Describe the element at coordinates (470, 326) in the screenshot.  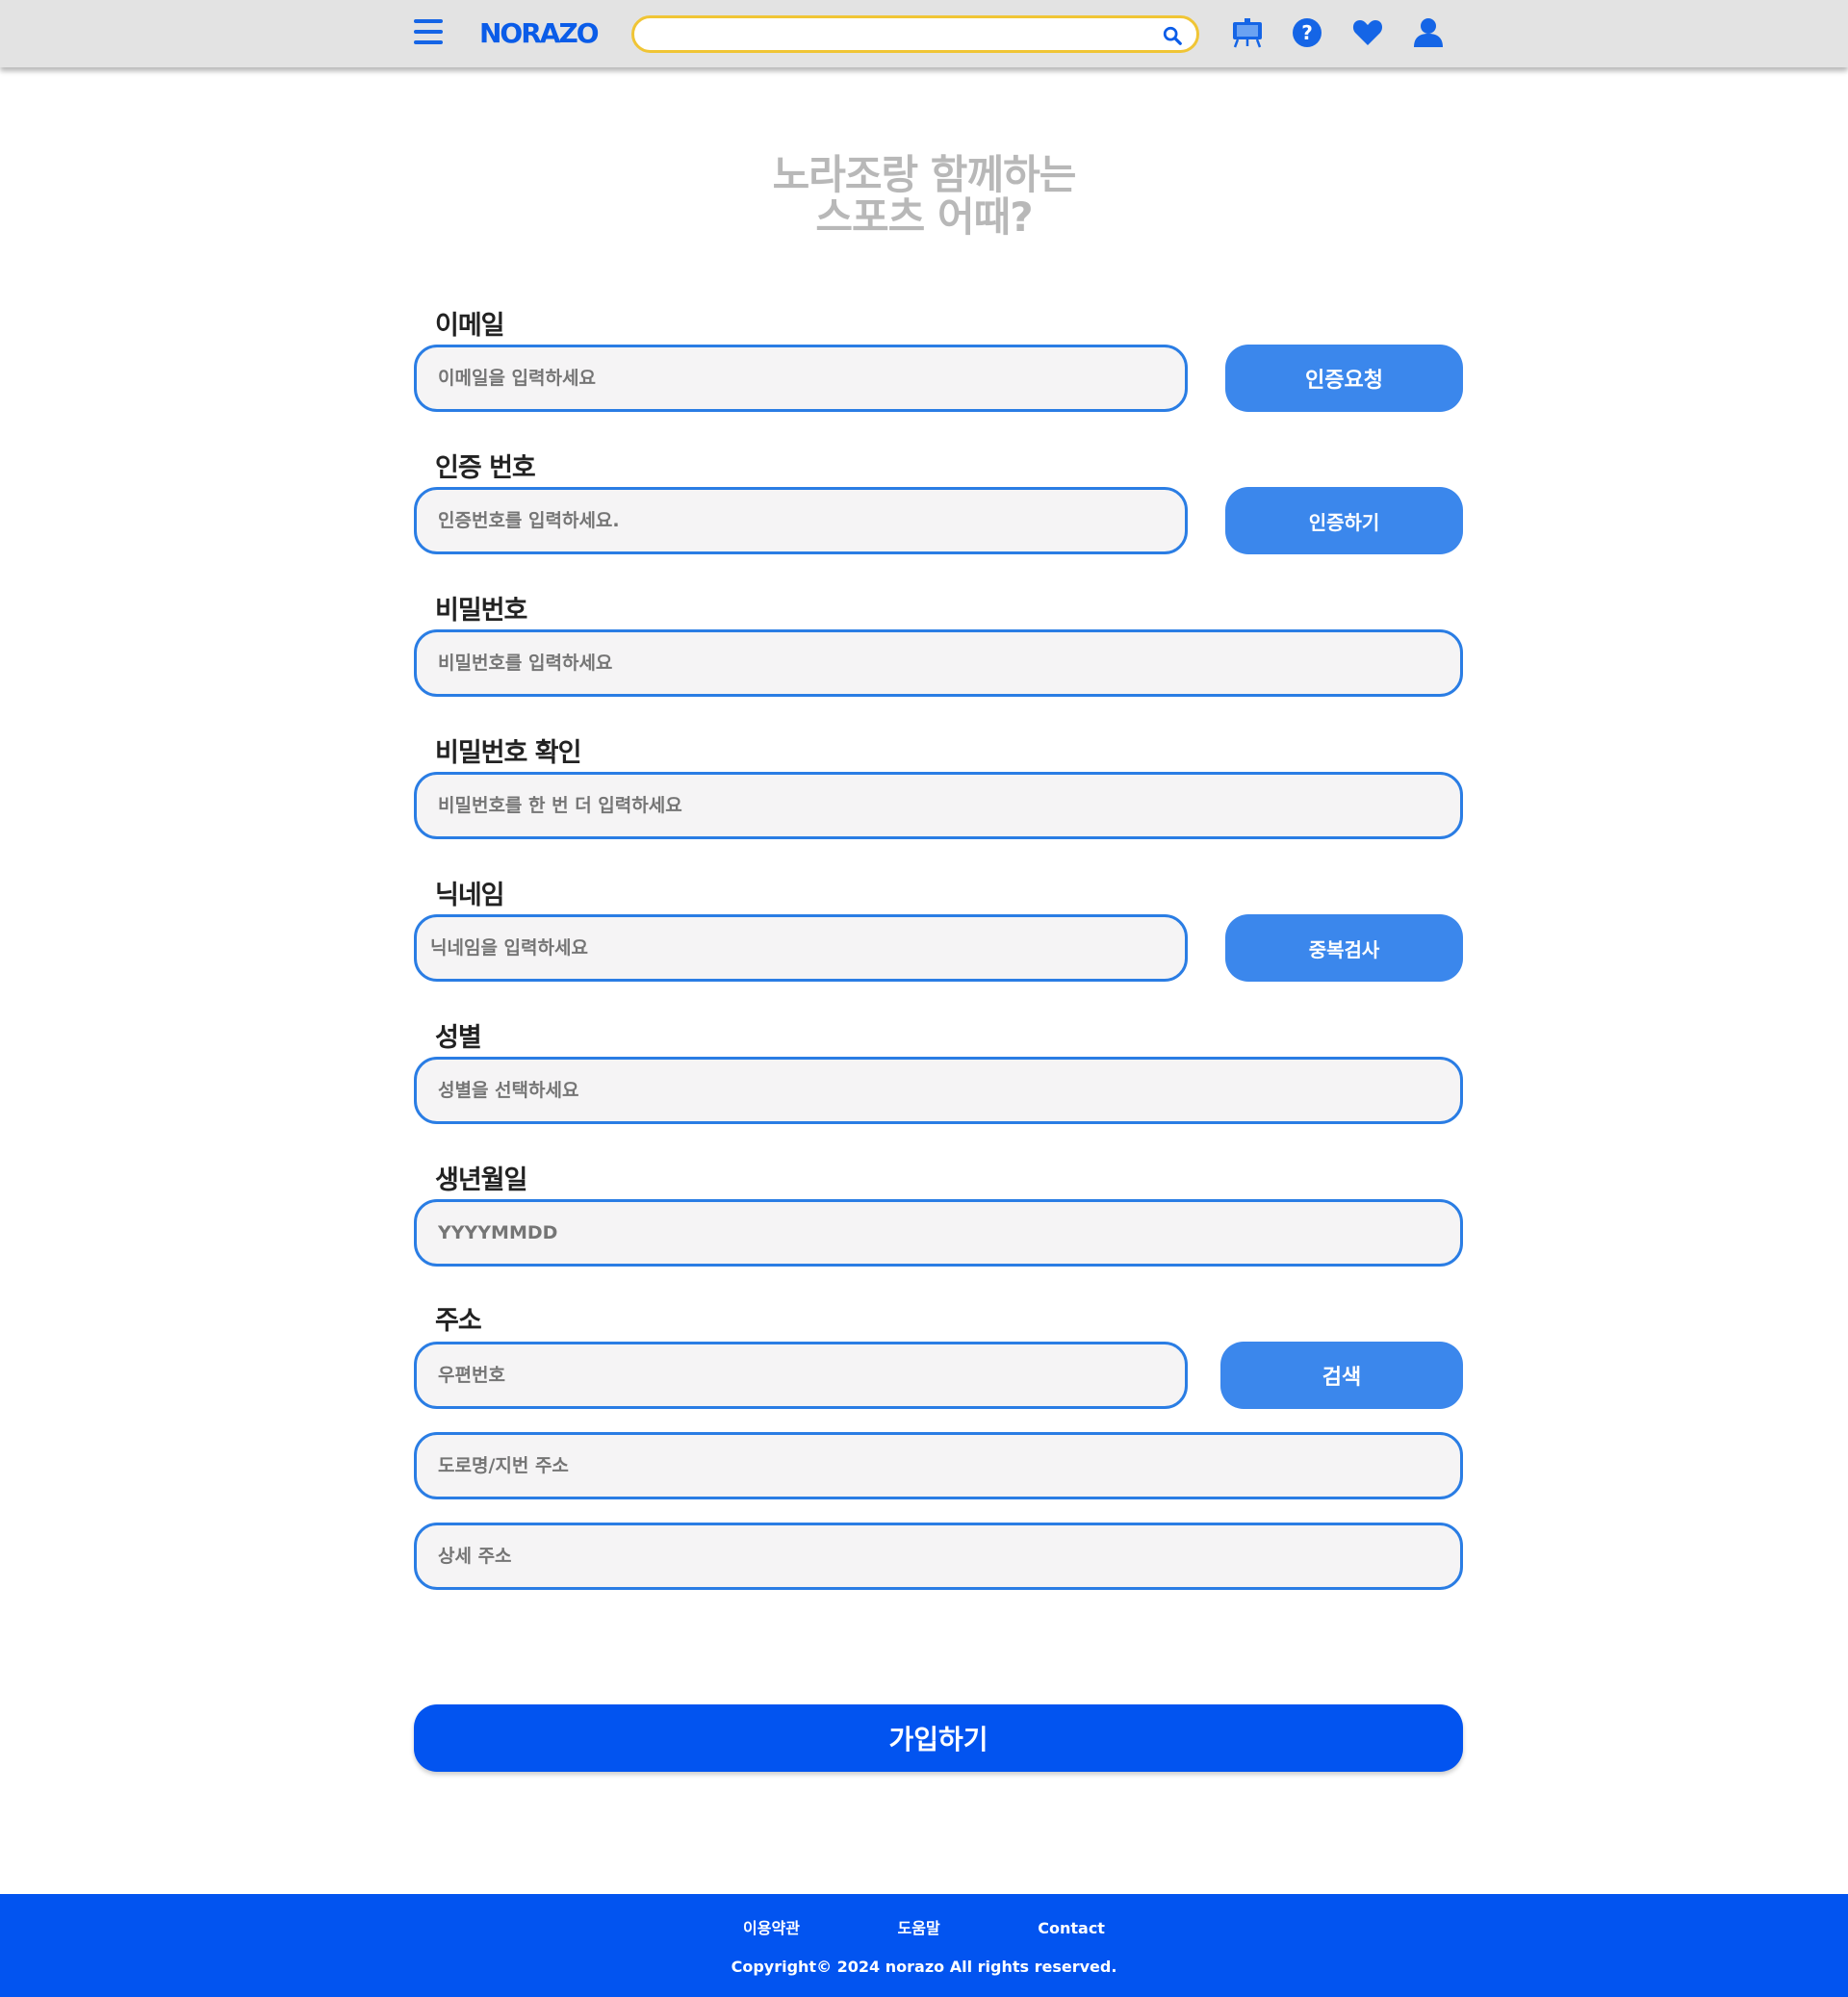
I see `email-label: 이메일` at that location.